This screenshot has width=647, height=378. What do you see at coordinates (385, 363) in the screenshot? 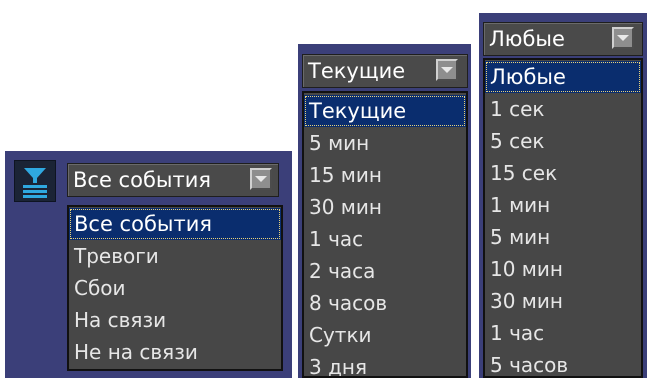
I see `period-option: 3 дня` at bounding box center [385, 363].